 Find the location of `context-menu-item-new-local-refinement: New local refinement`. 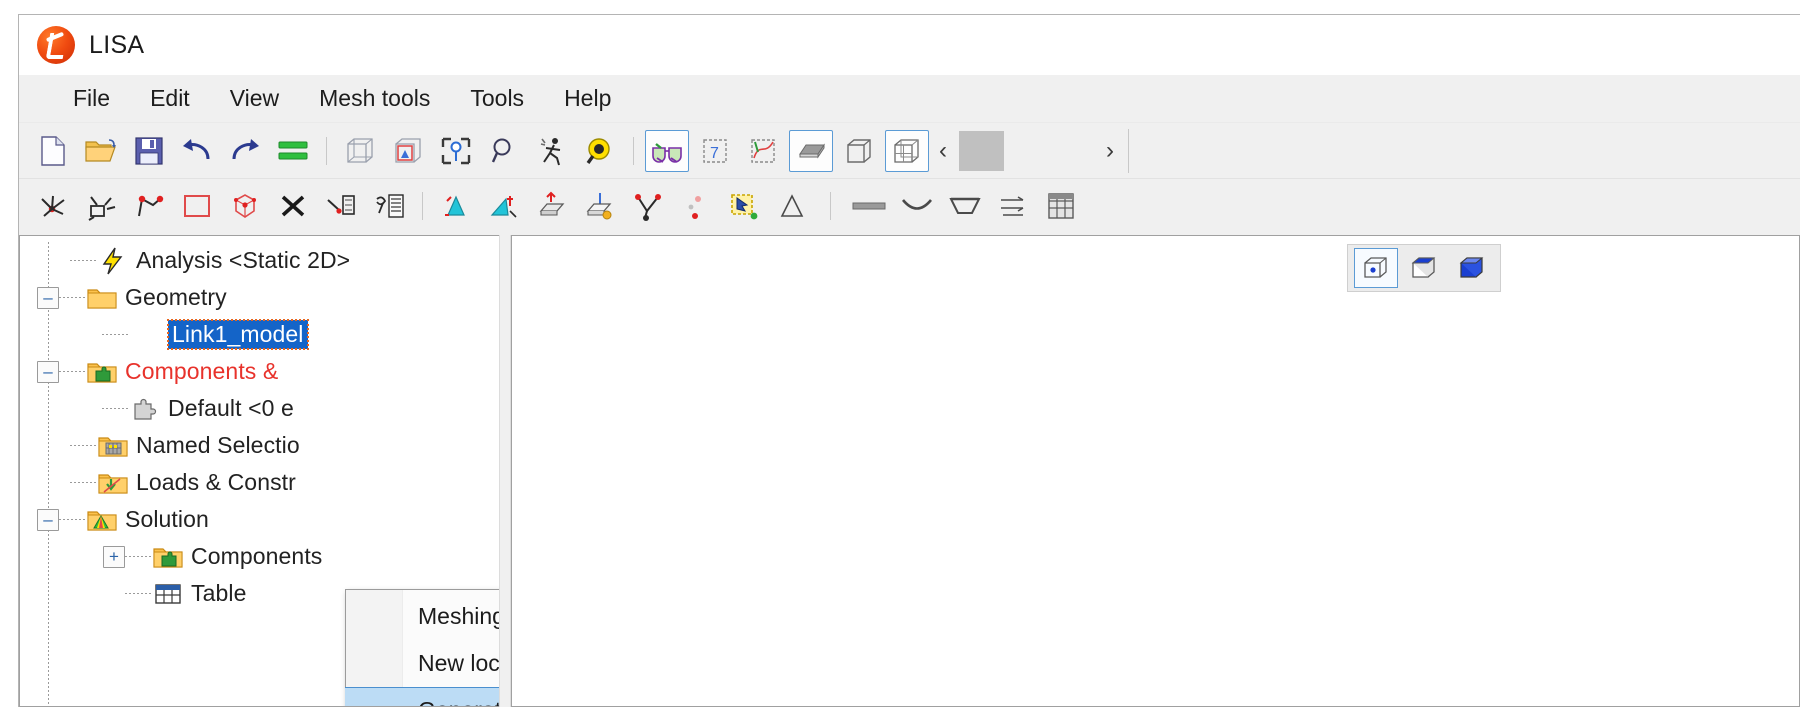

context-menu-item-new-local-refinement: New local refinement is located at coordinates (422, 663).